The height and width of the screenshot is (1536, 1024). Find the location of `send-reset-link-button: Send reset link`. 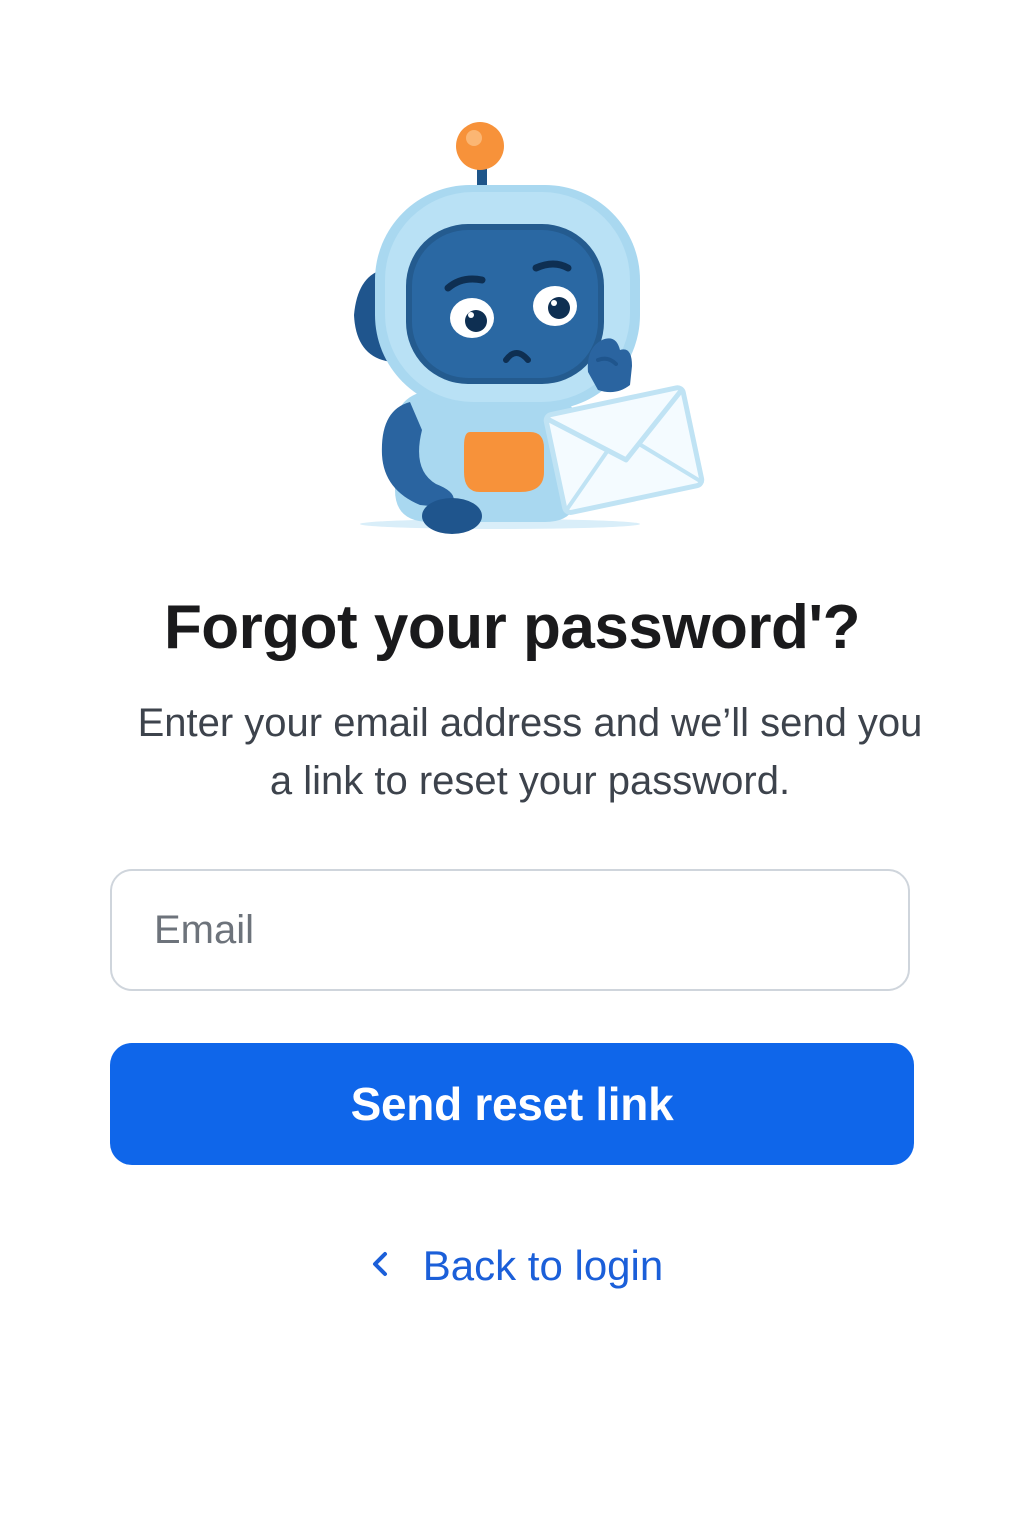

send-reset-link-button: Send reset link is located at coordinates (512, 1104).